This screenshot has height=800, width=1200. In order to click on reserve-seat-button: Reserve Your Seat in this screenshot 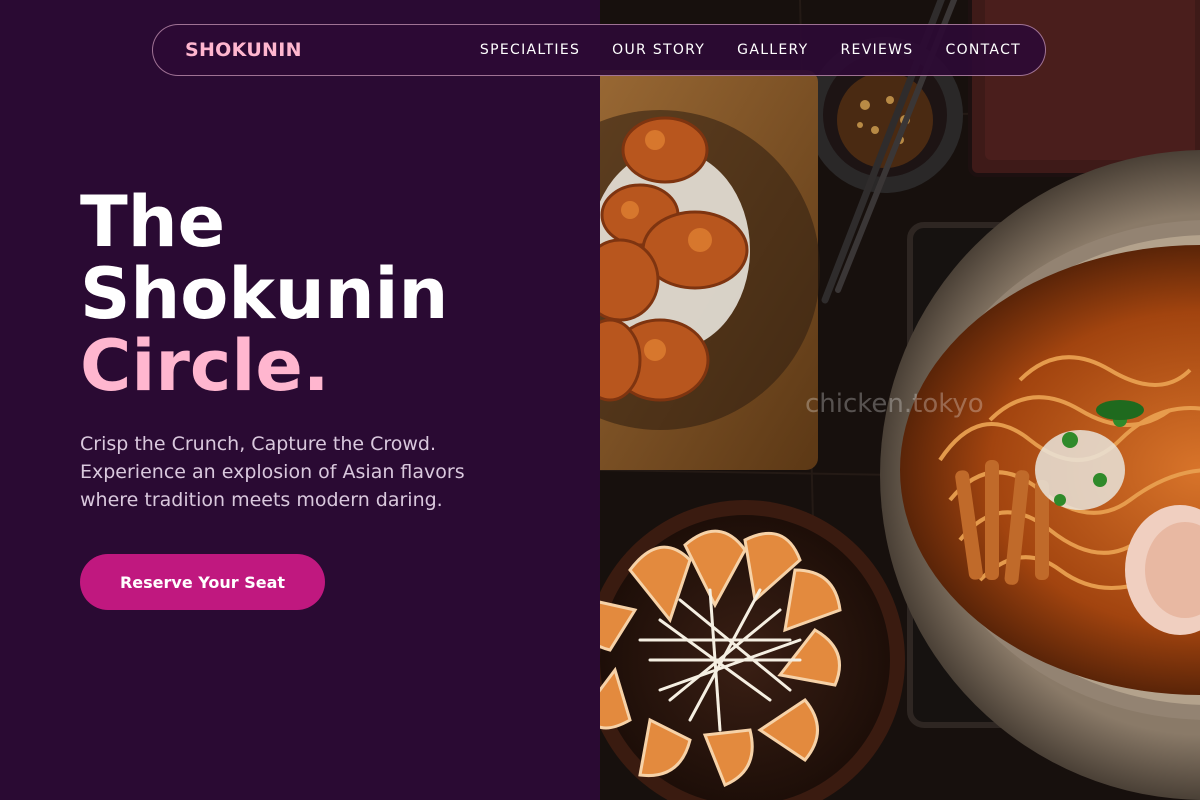, I will do `click(202, 582)`.